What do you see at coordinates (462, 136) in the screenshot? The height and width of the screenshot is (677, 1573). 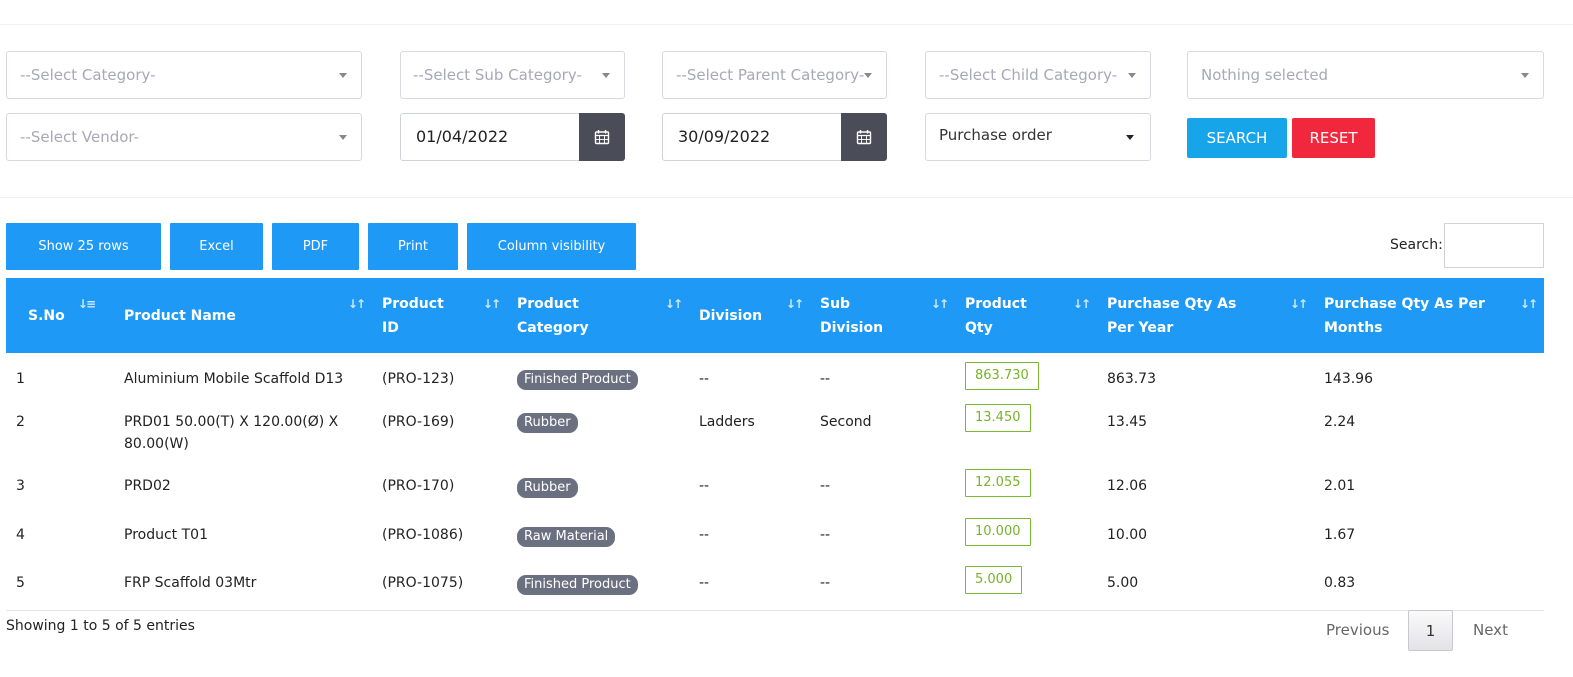 I see `from-date-value: 01/04/2022` at bounding box center [462, 136].